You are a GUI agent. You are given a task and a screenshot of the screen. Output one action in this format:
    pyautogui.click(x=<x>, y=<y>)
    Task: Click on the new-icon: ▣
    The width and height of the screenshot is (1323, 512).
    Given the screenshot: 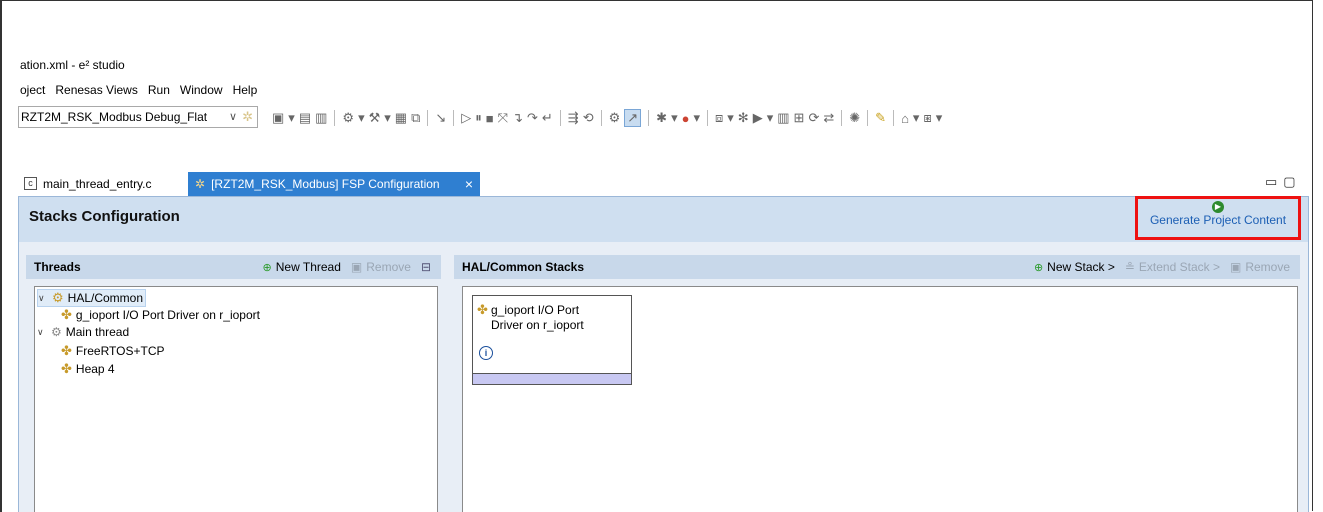 What is the action you would take?
    pyautogui.click(x=278, y=118)
    